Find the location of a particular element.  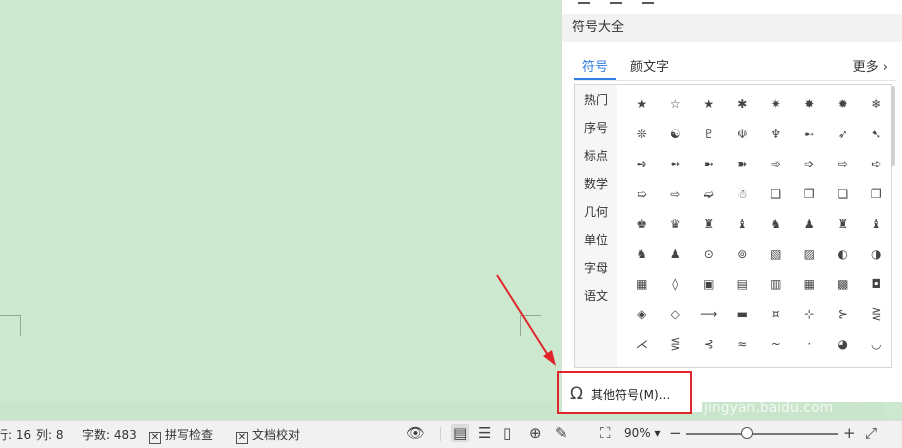

pen-icon: ✎ is located at coordinates (561, 433).